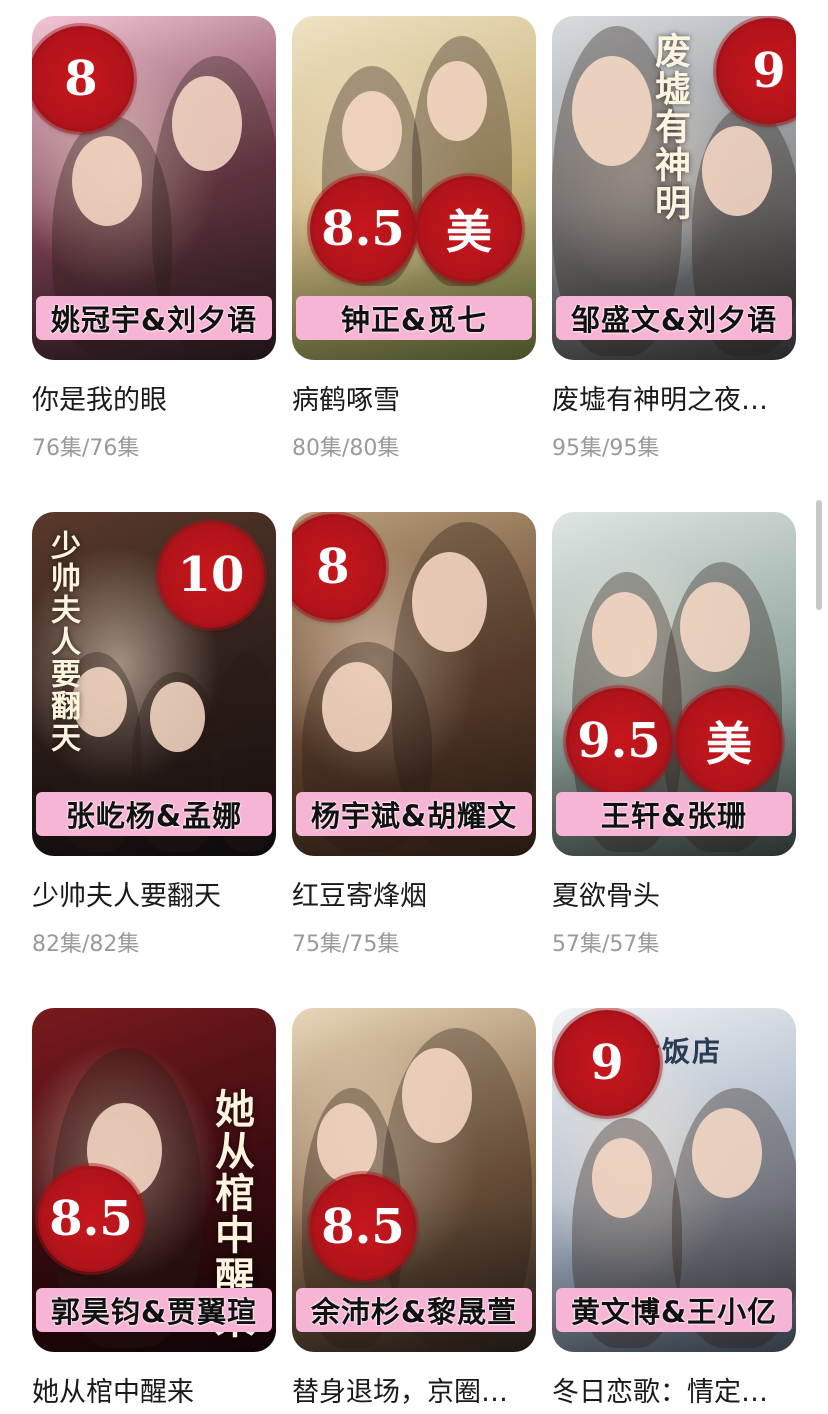 This screenshot has width=828, height=1414. I want to click on poster-image: 废墟有神明 9 邹盛文&刘夕语, so click(674, 188).